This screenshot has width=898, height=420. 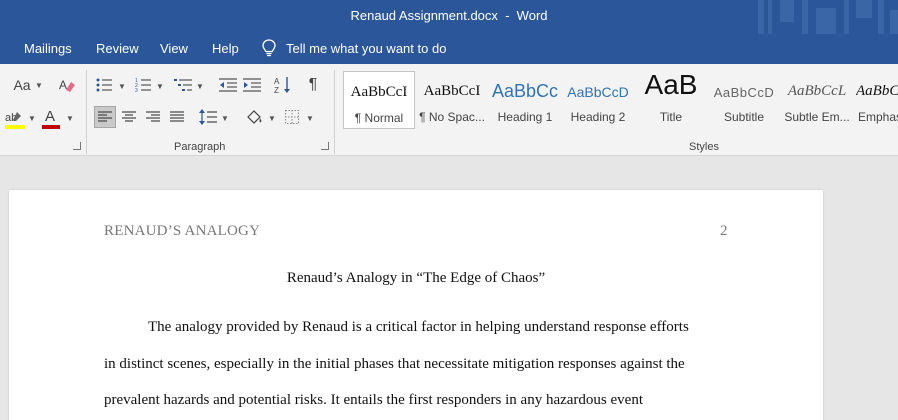 What do you see at coordinates (292, 117) in the screenshot?
I see `borders-icon` at bounding box center [292, 117].